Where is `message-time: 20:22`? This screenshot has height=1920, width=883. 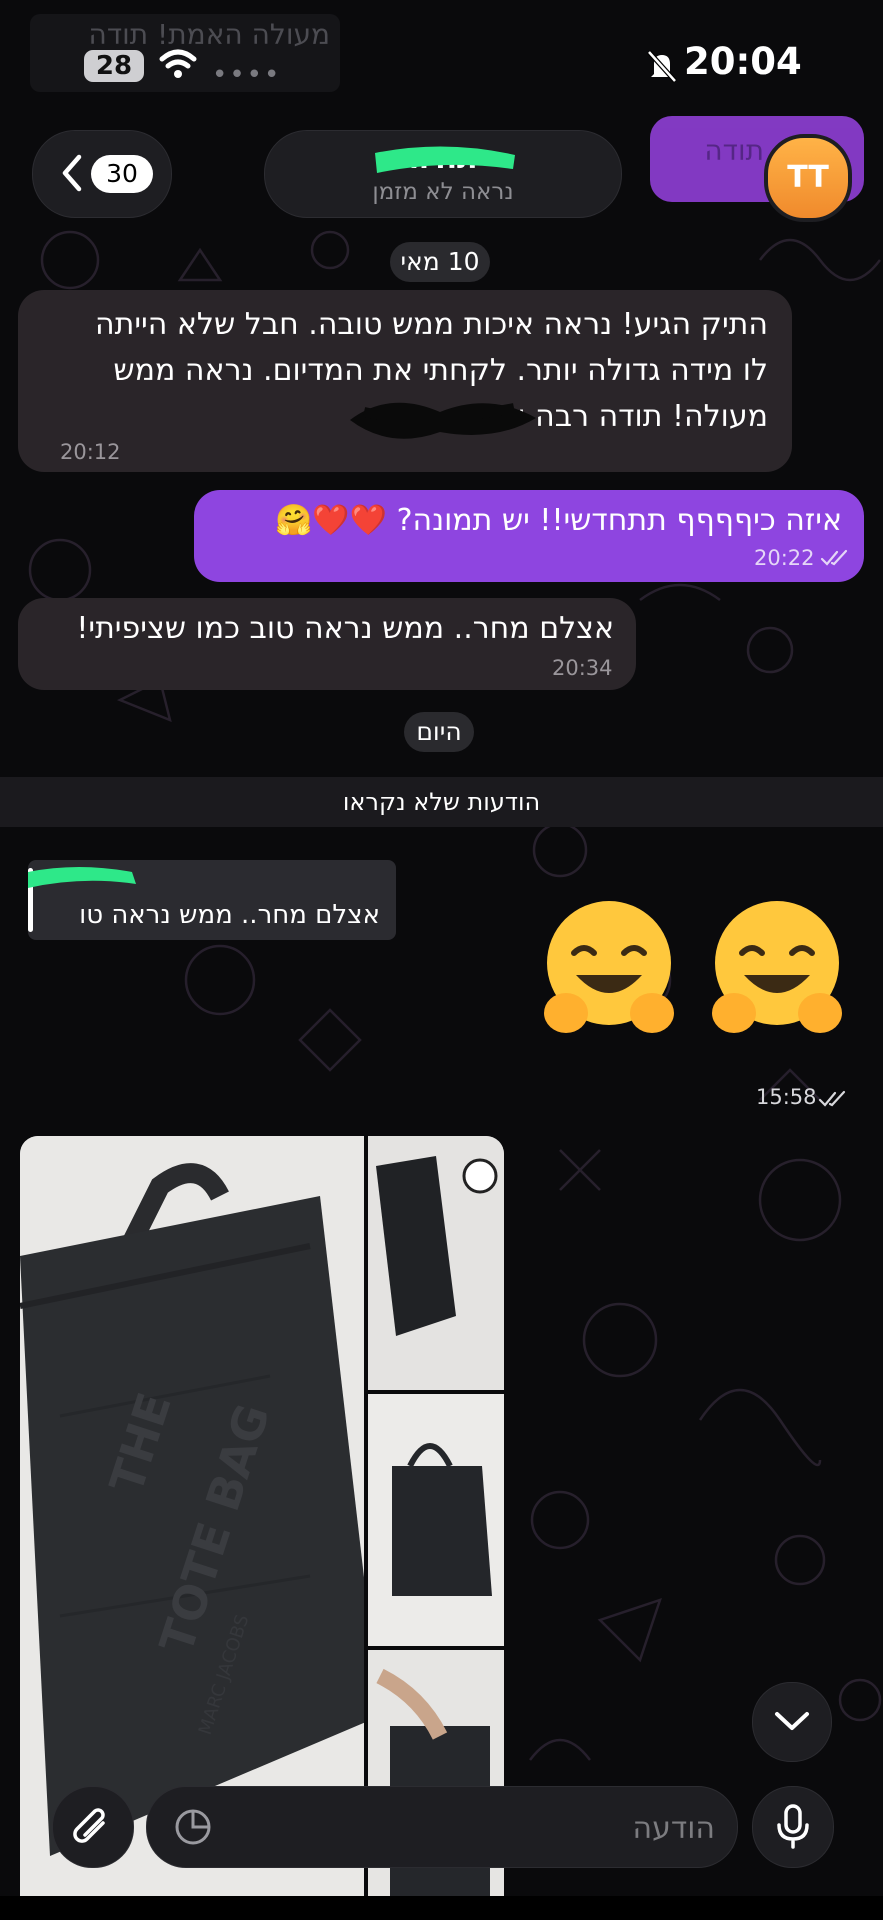 message-time: 20:22 is located at coordinates (784, 558).